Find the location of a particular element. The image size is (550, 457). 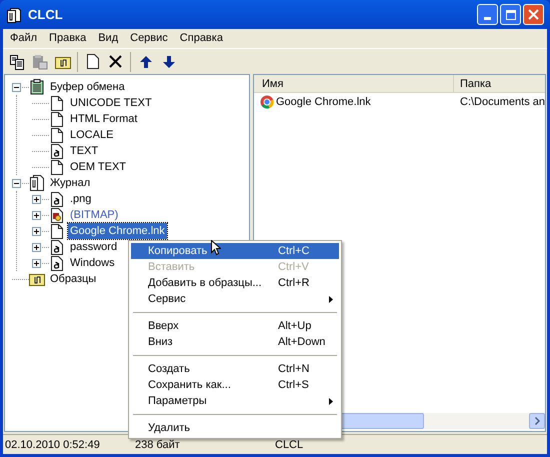

tree-item: password is located at coordinates (94, 247).